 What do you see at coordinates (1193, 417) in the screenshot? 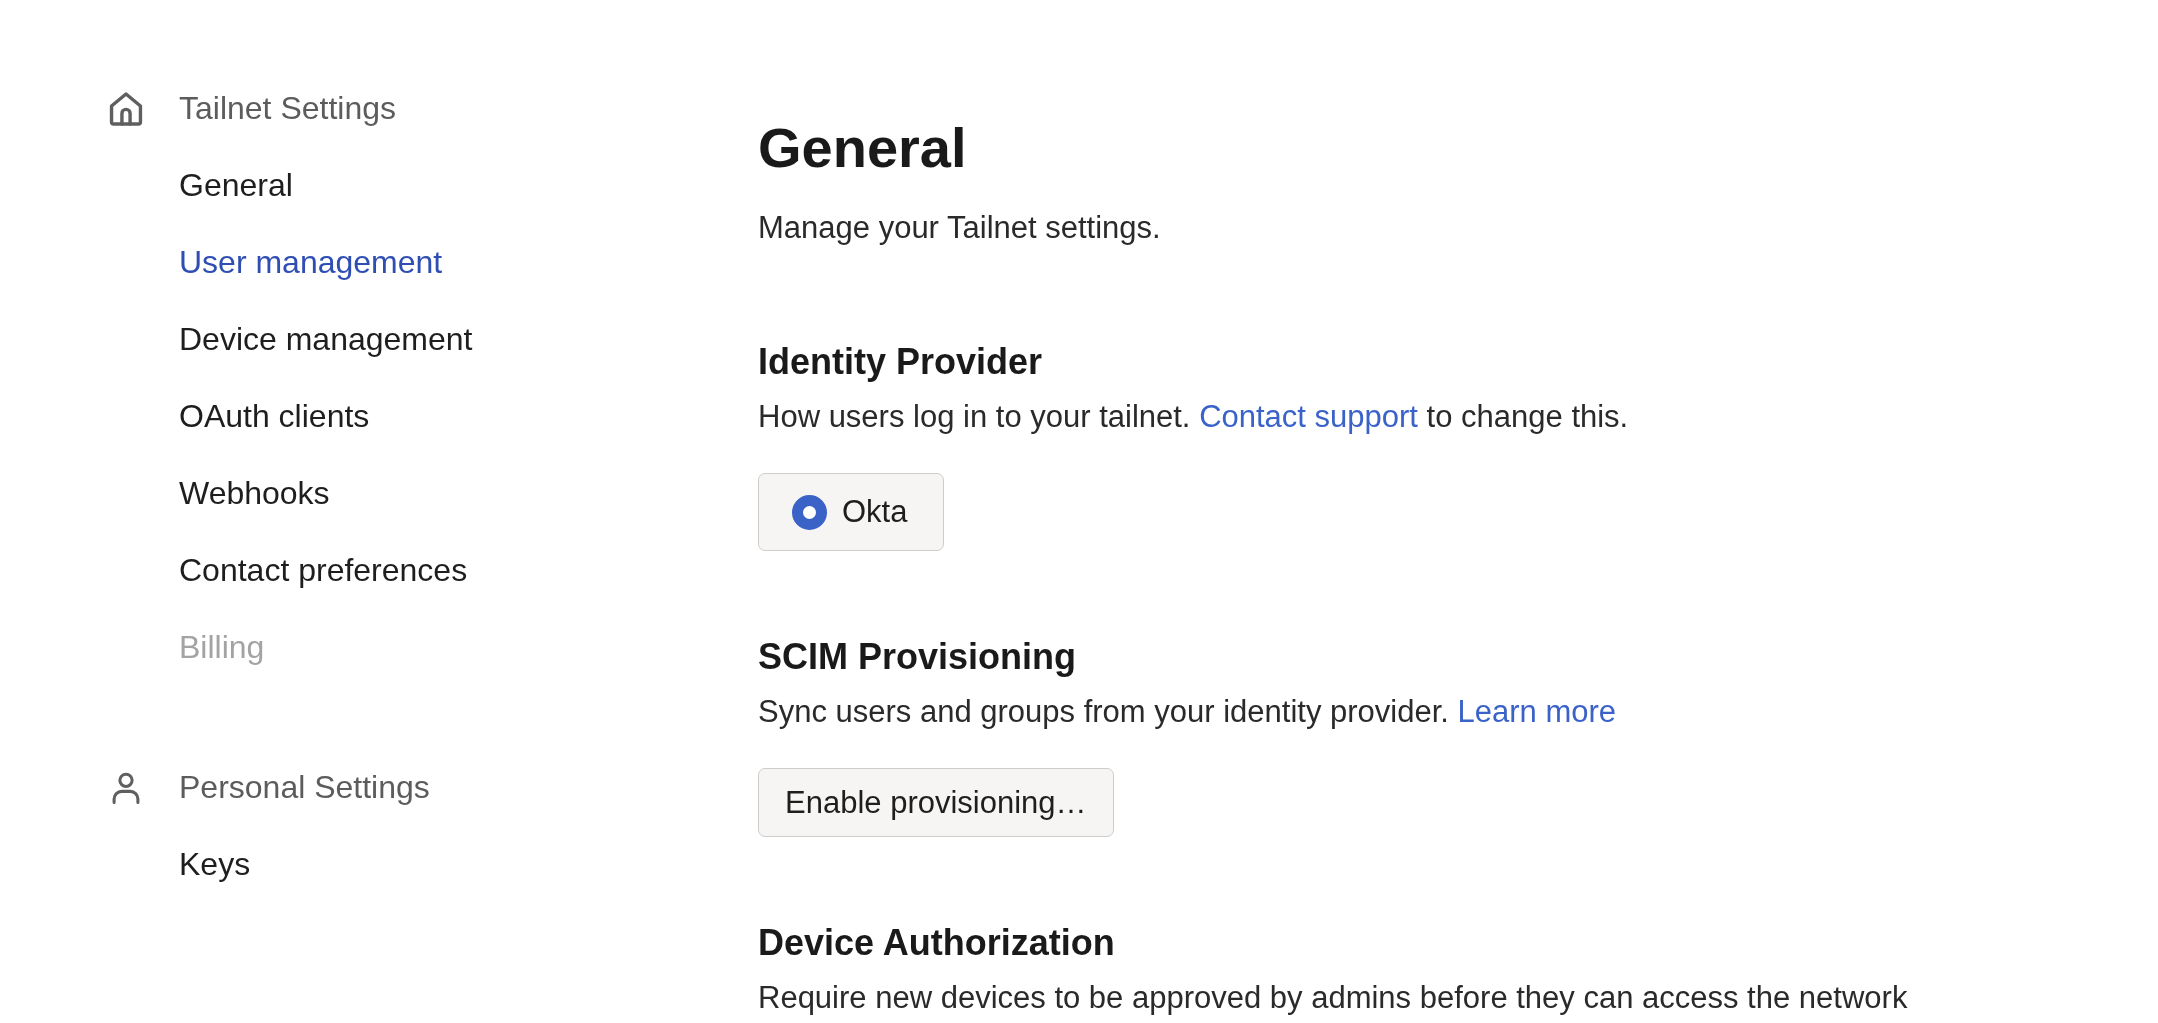
I see `section-description: How users log in to your tailnet. Contact support to change this.` at bounding box center [1193, 417].